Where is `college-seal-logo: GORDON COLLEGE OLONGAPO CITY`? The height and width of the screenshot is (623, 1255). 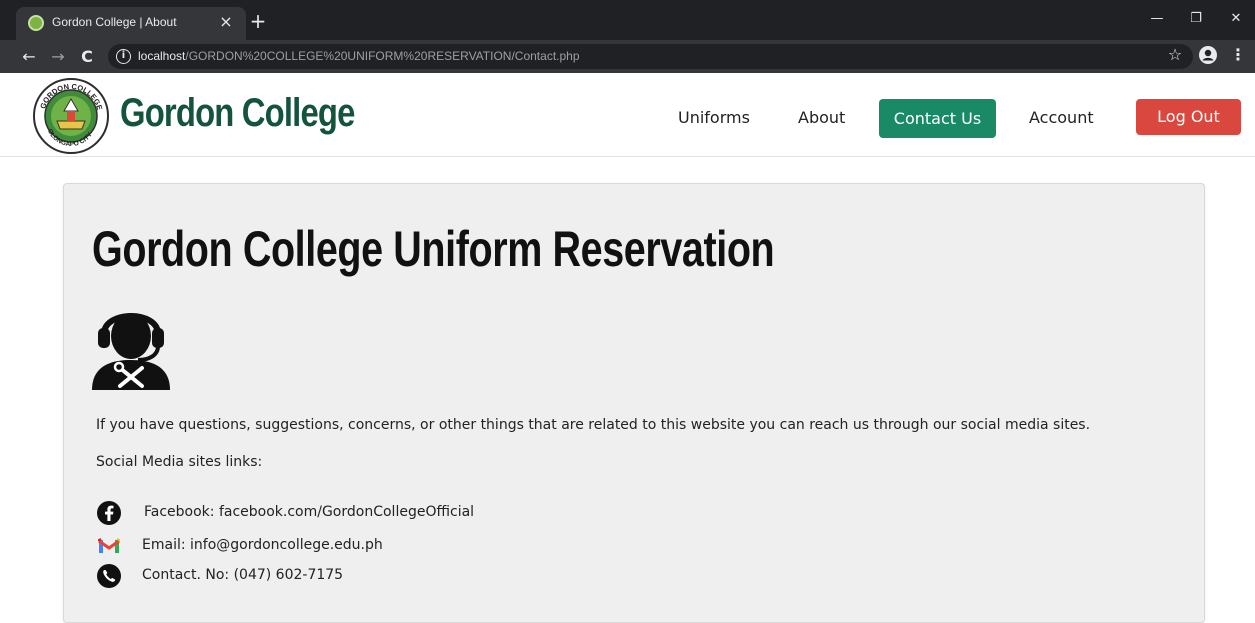
college-seal-logo: GORDON COLLEGE OLONGAPO CITY is located at coordinates (71, 116).